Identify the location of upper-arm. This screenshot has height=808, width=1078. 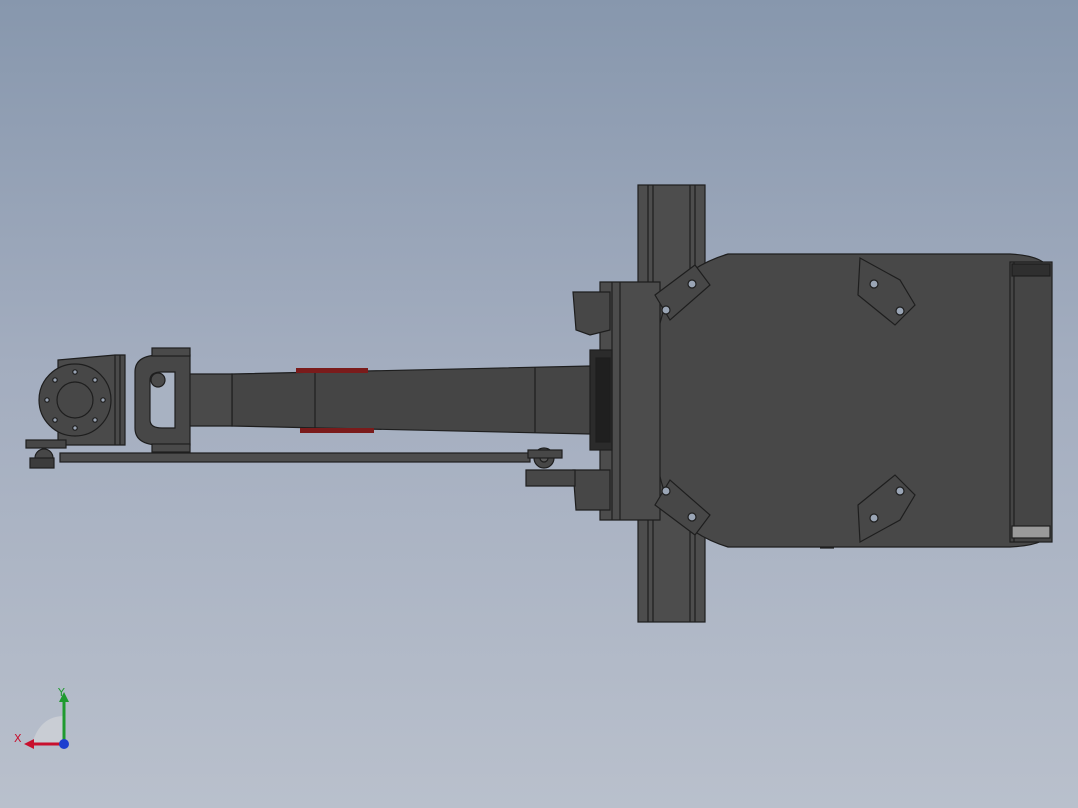
(411, 400).